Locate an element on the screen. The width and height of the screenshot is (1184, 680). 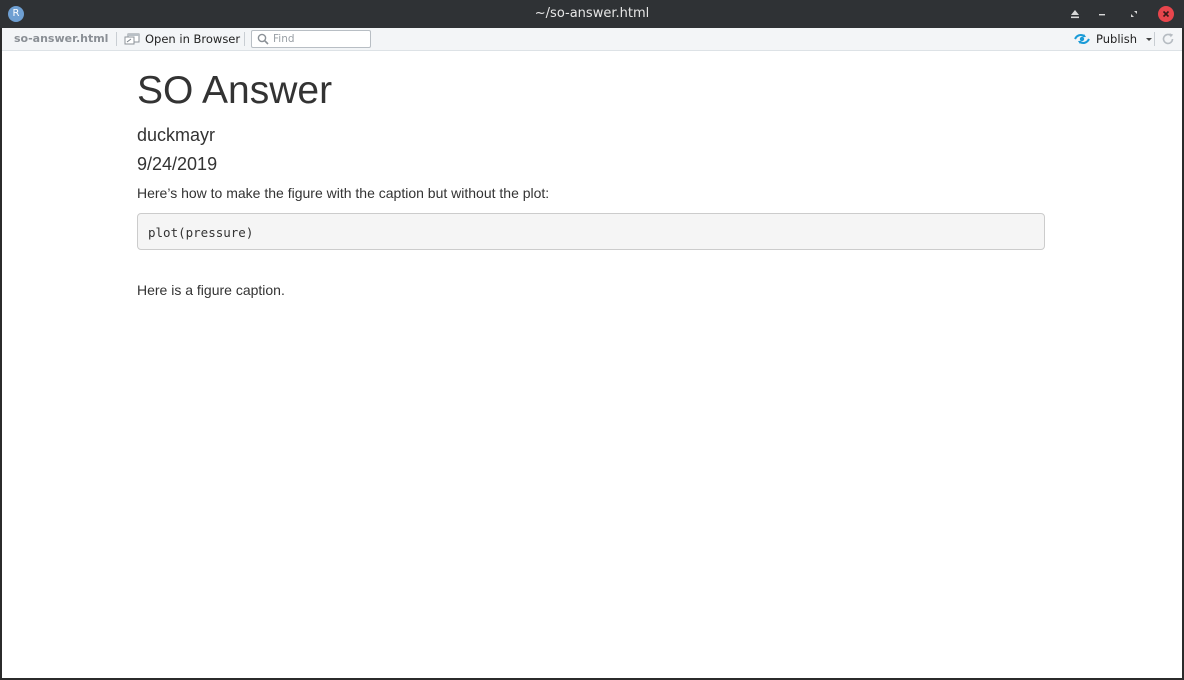
open-in-browser-label: Open in Browser is located at coordinates (193, 39).